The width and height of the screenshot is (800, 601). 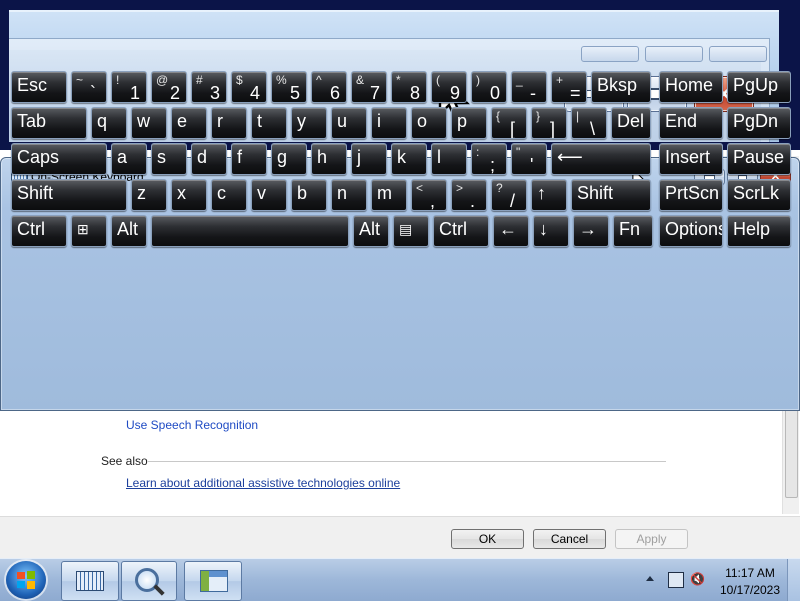 I want to click on key-arrow: →, so click(x=591, y=231).